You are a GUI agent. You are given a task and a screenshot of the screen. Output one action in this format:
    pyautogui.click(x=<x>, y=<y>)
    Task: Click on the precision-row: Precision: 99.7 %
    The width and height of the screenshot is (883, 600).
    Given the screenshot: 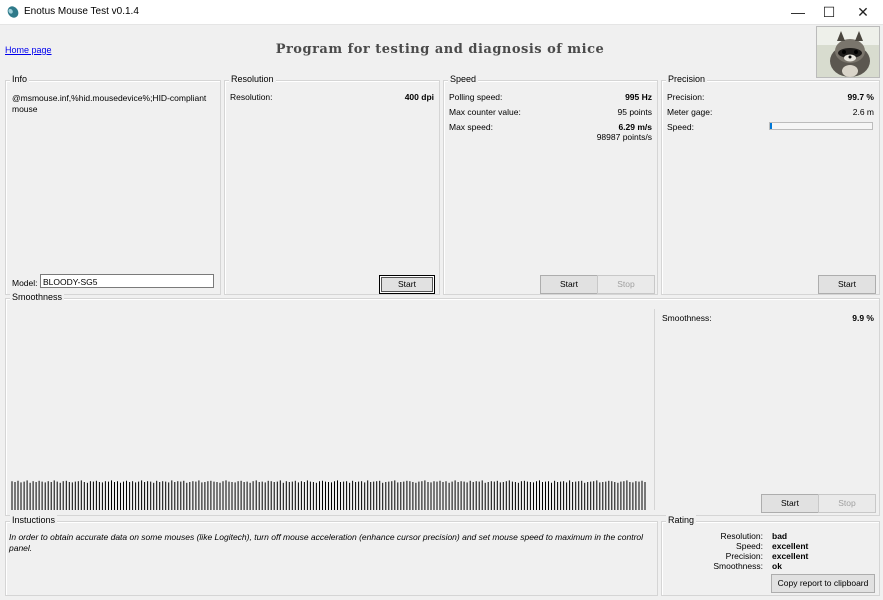 What is the action you would take?
    pyautogui.click(x=770, y=98)
    